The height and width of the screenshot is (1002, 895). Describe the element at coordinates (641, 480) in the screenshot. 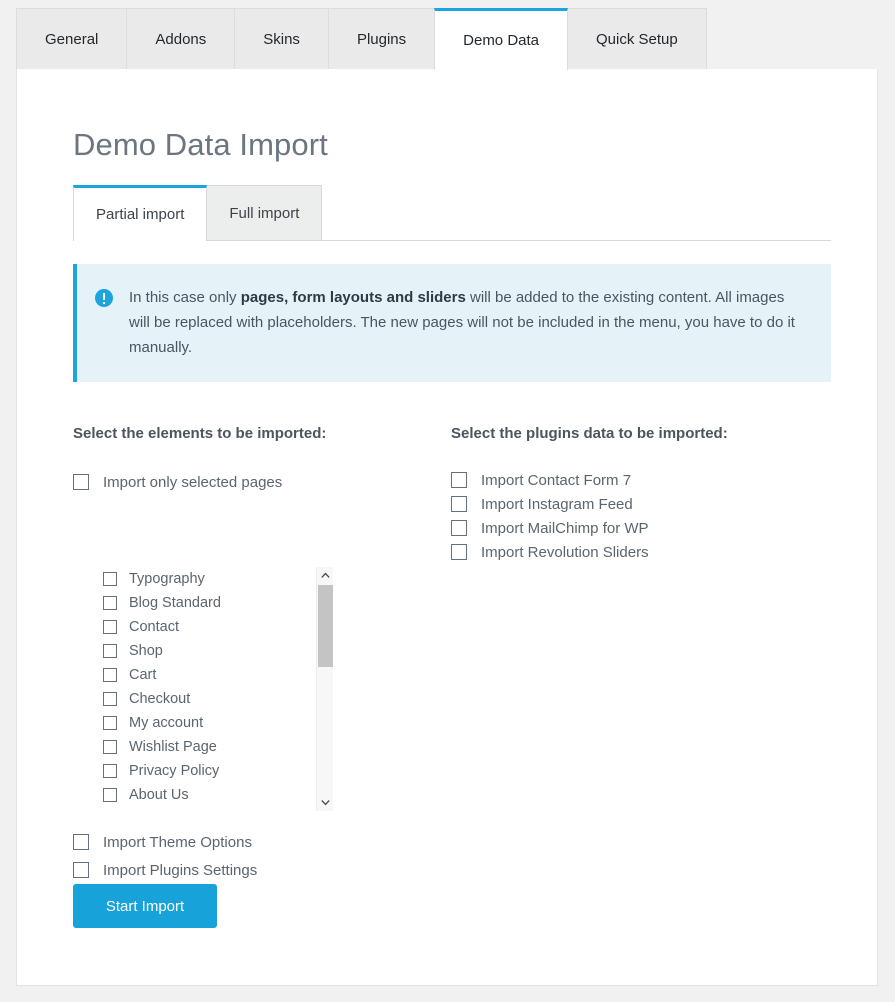

I see `checkbox-import-contact-form-7: Import Contact Form 7` at that location.